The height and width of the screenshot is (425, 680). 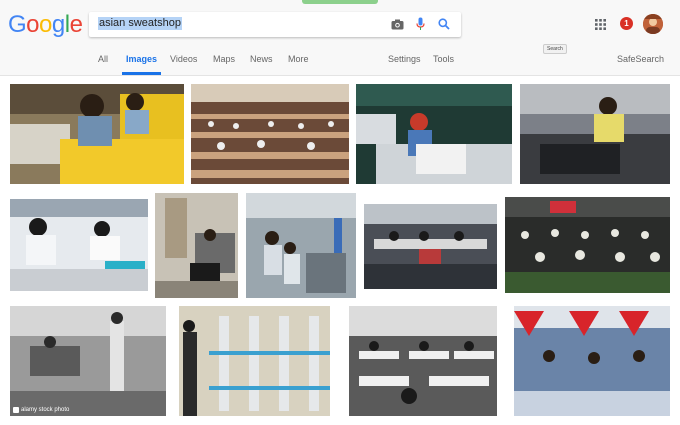 What do you see at coordinates (58, 24) in the screenshot?
I see `logo-letter: g` at bounding box center [58, 24].